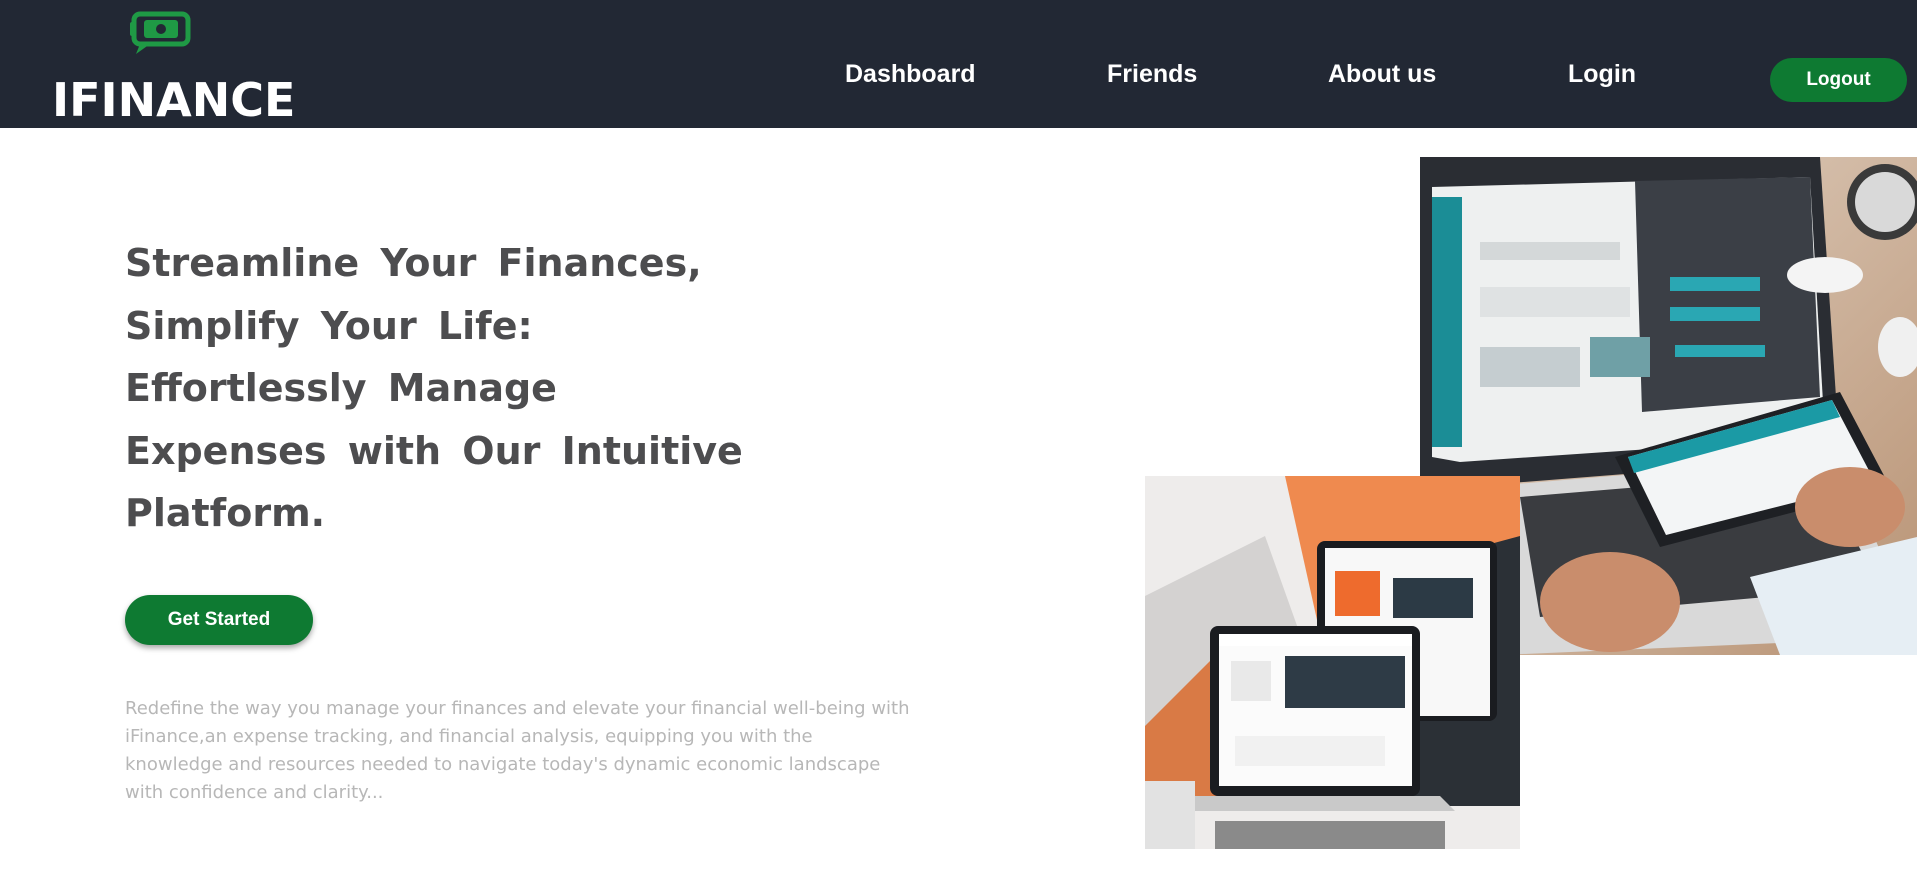 The height and width of the screenshot is (870, 1917). I want to click on headline-line: Platform., so click(225, 513).